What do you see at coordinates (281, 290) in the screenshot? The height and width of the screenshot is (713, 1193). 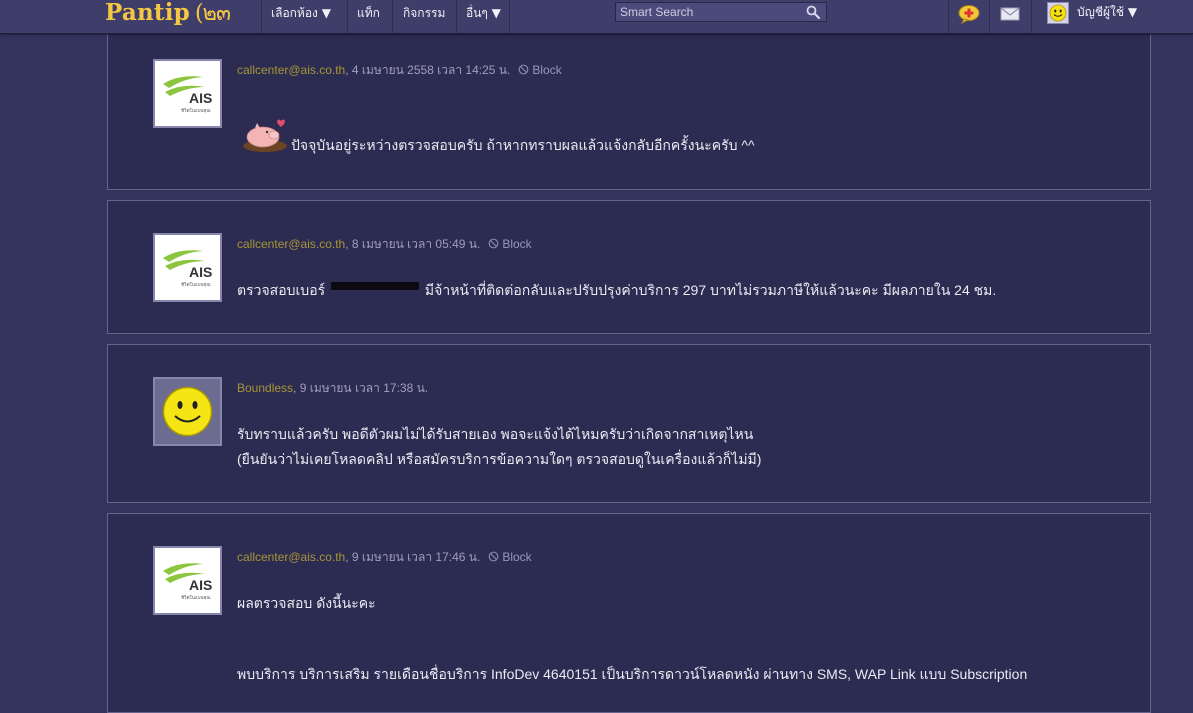 I see `comment-text-before: ตรวจสอบเบอร์` at bounding box center [281, 290].